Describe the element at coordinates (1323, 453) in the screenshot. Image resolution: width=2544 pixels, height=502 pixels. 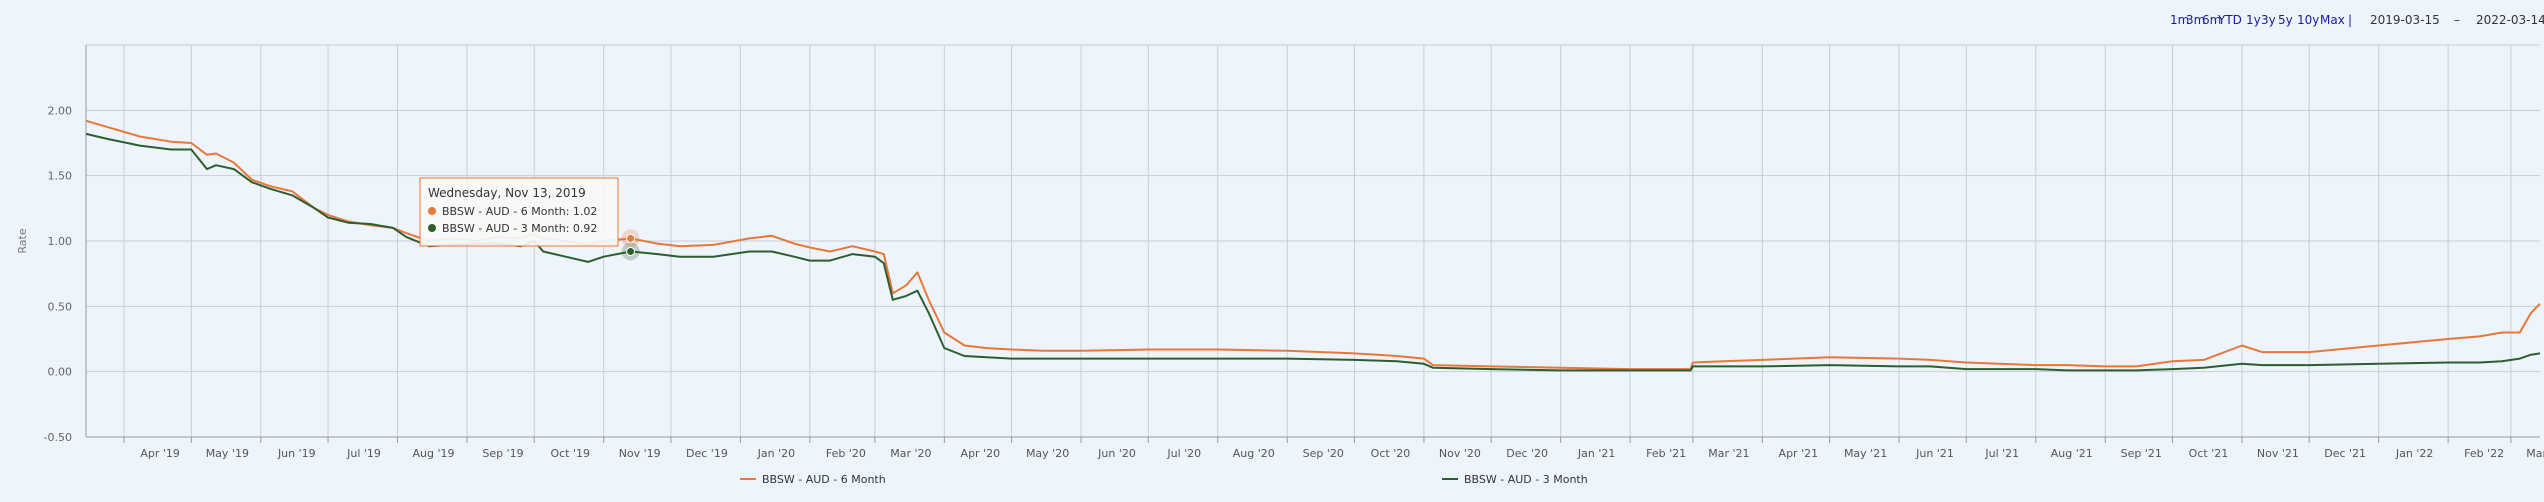
I see `x-tick-label: Sep '20` at that location.